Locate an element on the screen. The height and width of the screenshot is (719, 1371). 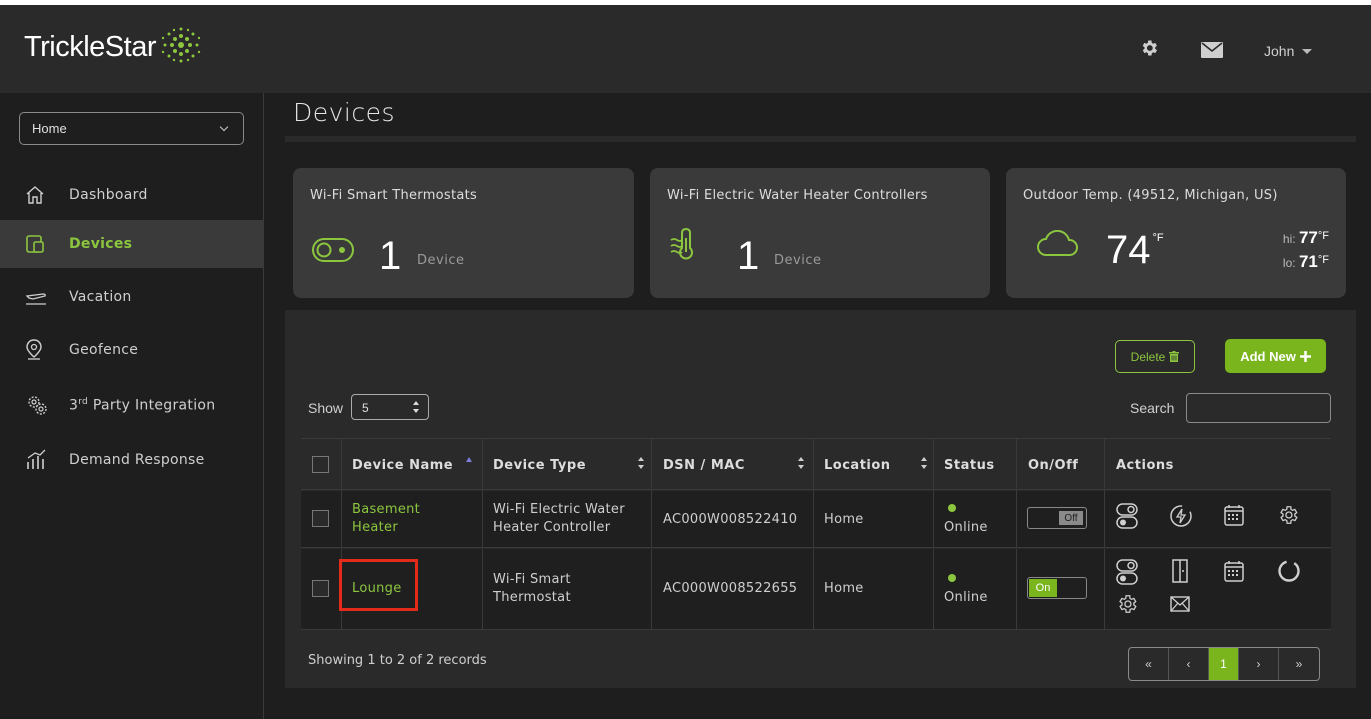
col-device-name: Device Name is located at coordinates (402, 465).